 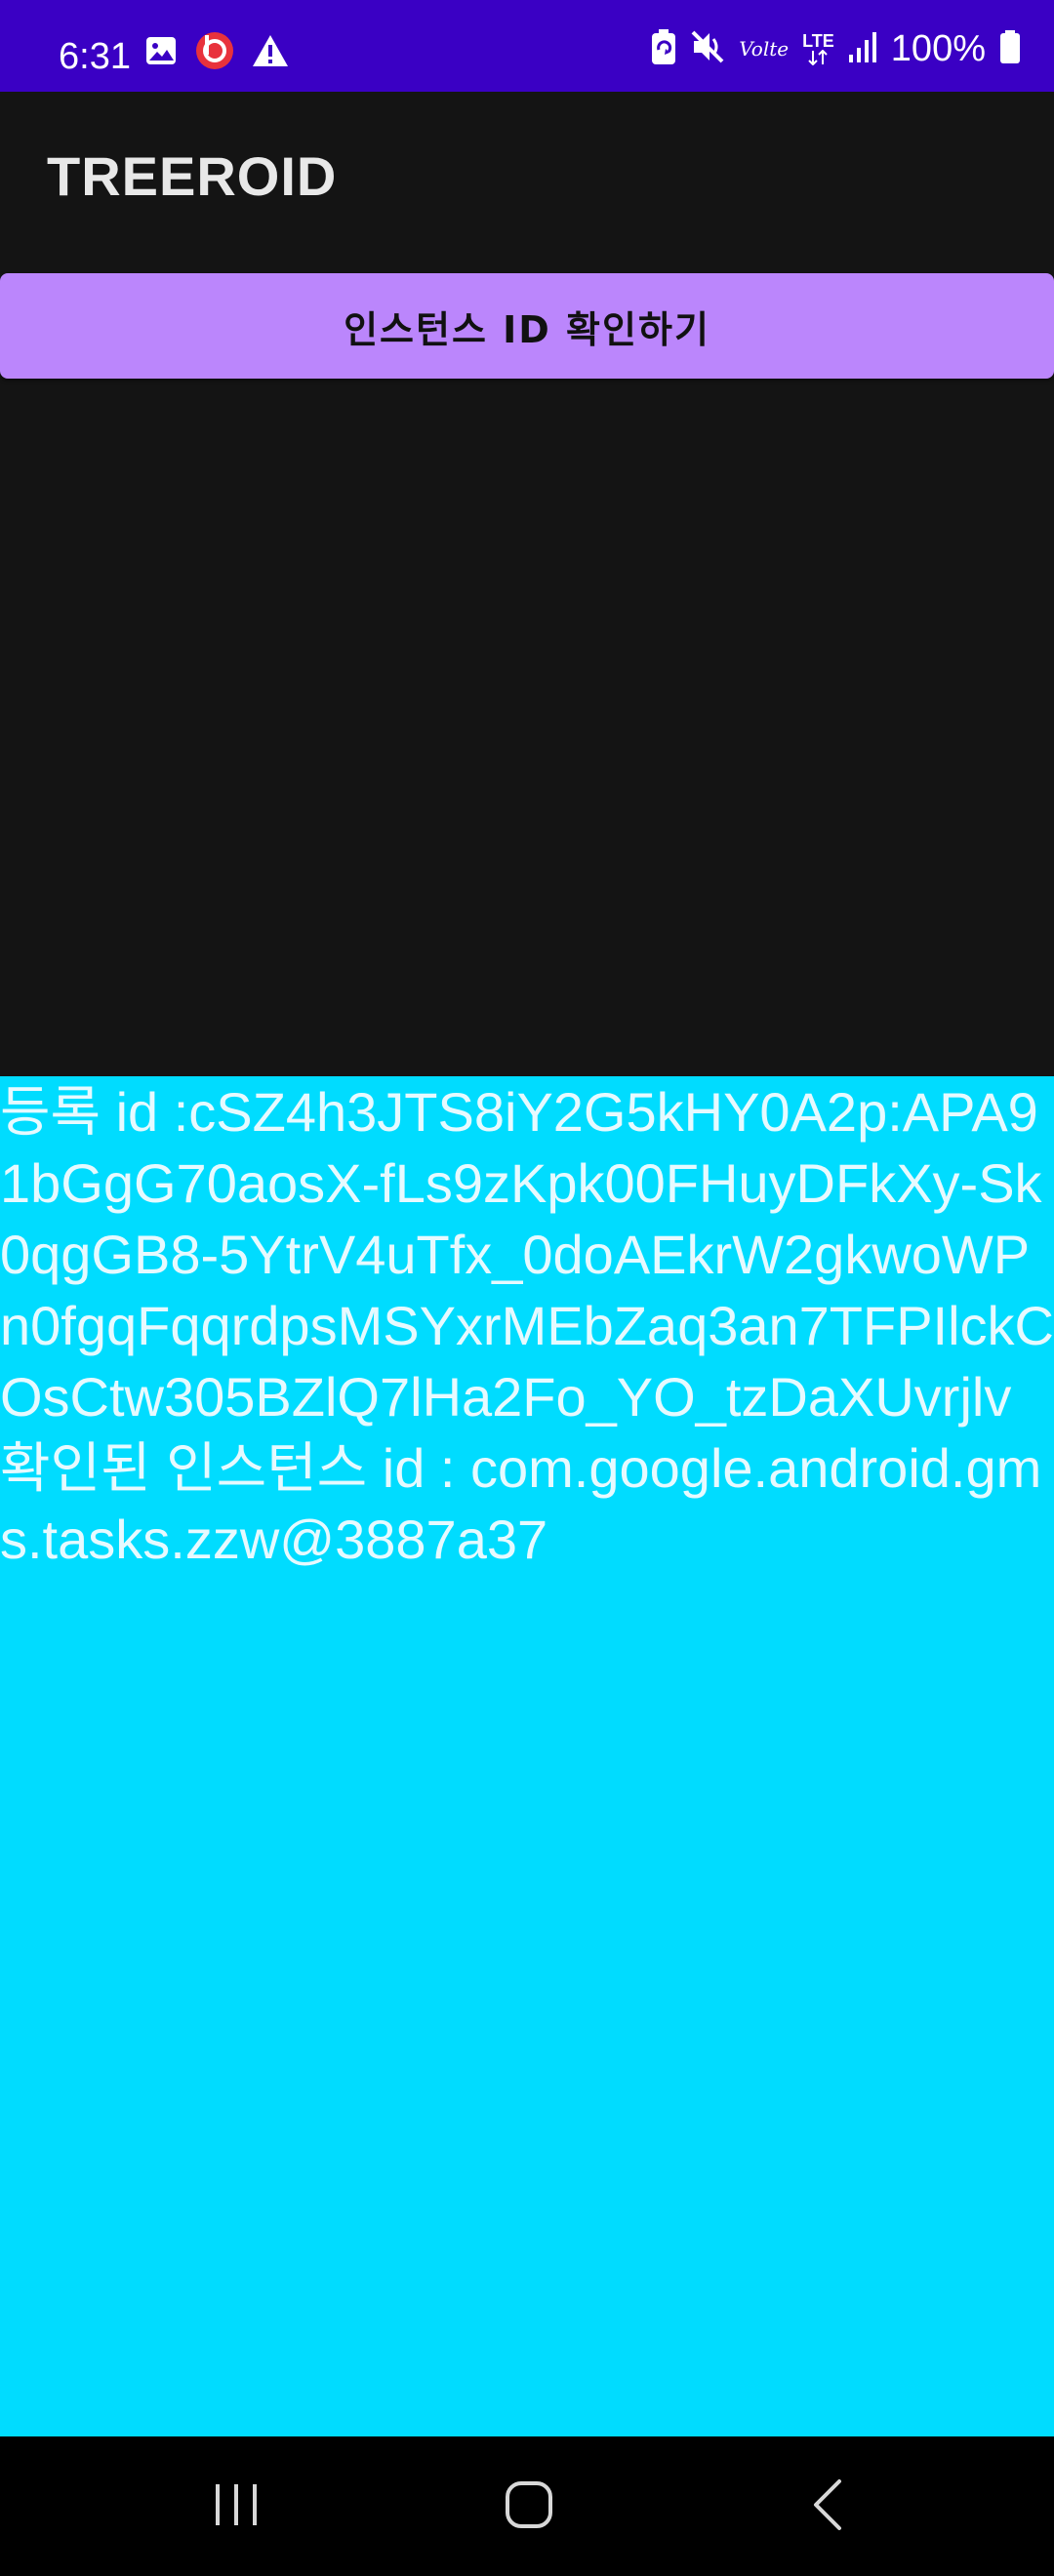 I want to click on recent-apps-button, so click(x=236, y=2506).